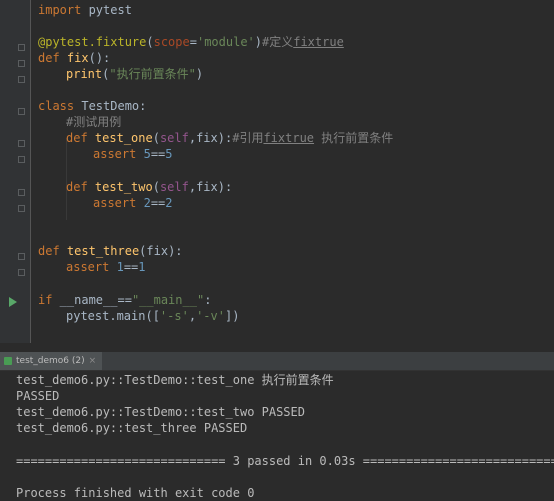  Describe the element at coordinates (161, 251) in the screenshot. I see `code-text: (fix):` at that location.